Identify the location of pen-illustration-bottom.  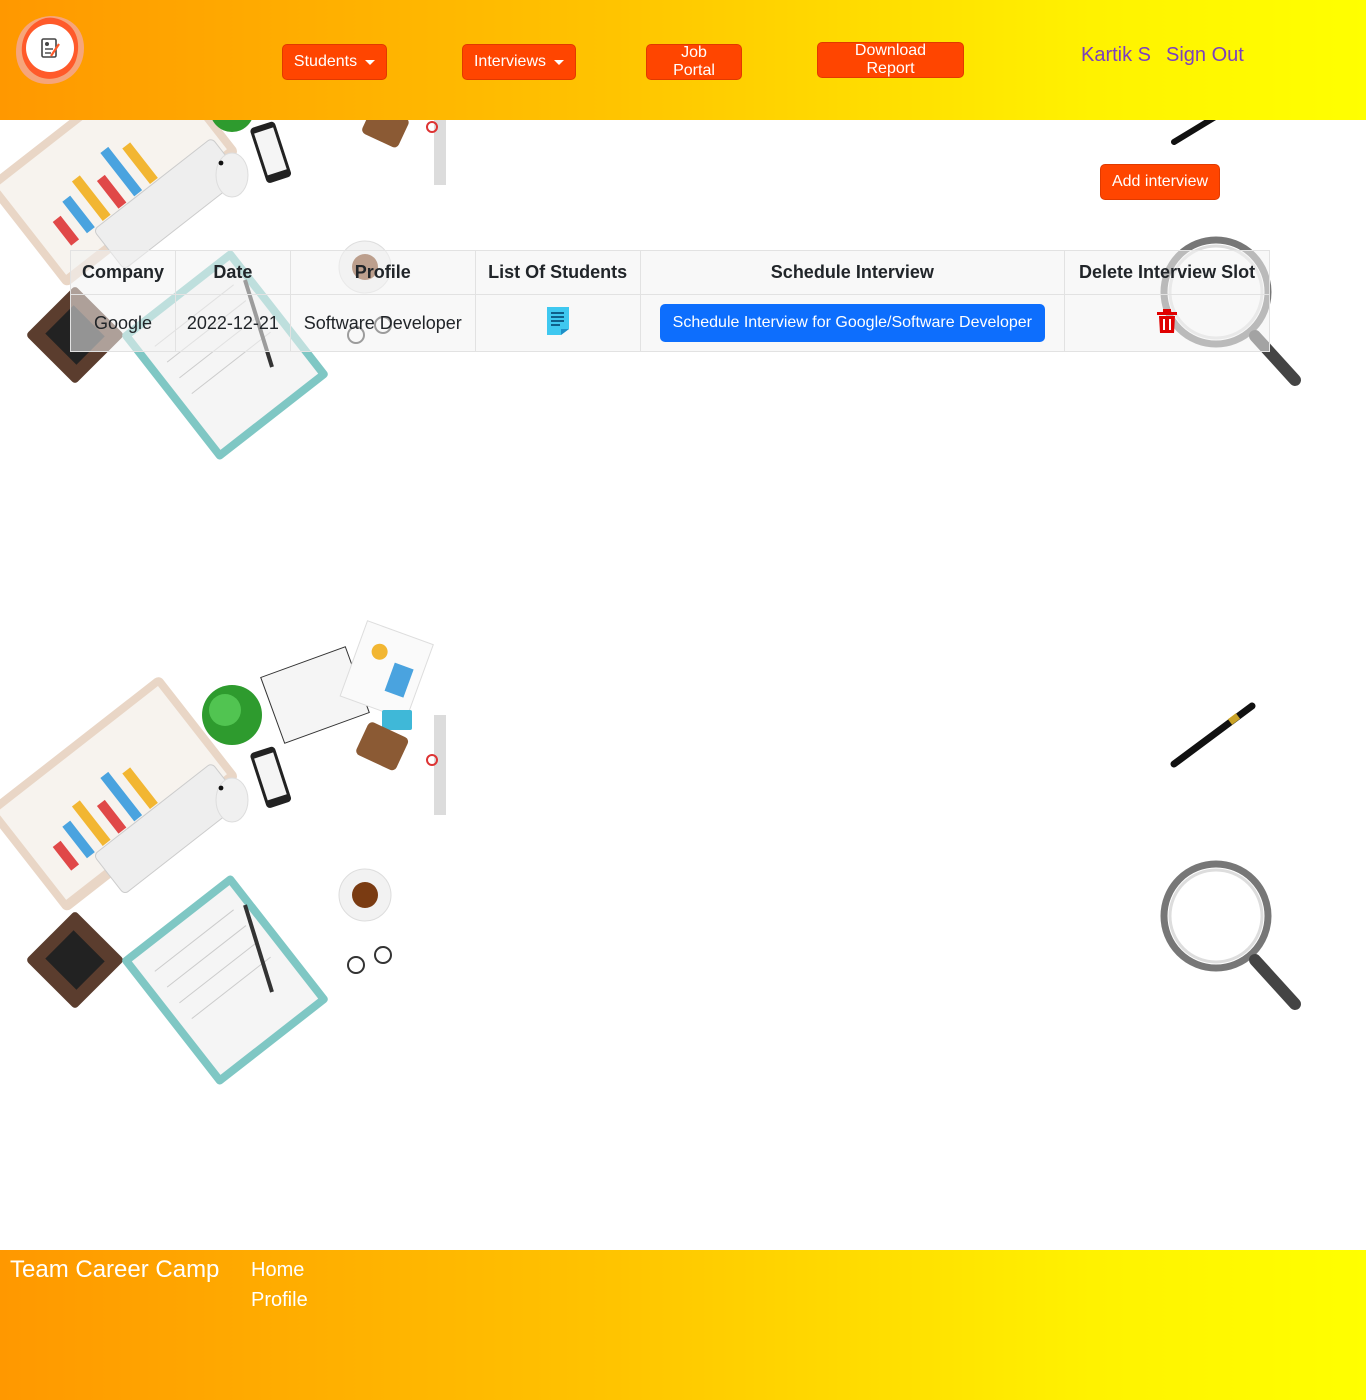
(1213, 735).